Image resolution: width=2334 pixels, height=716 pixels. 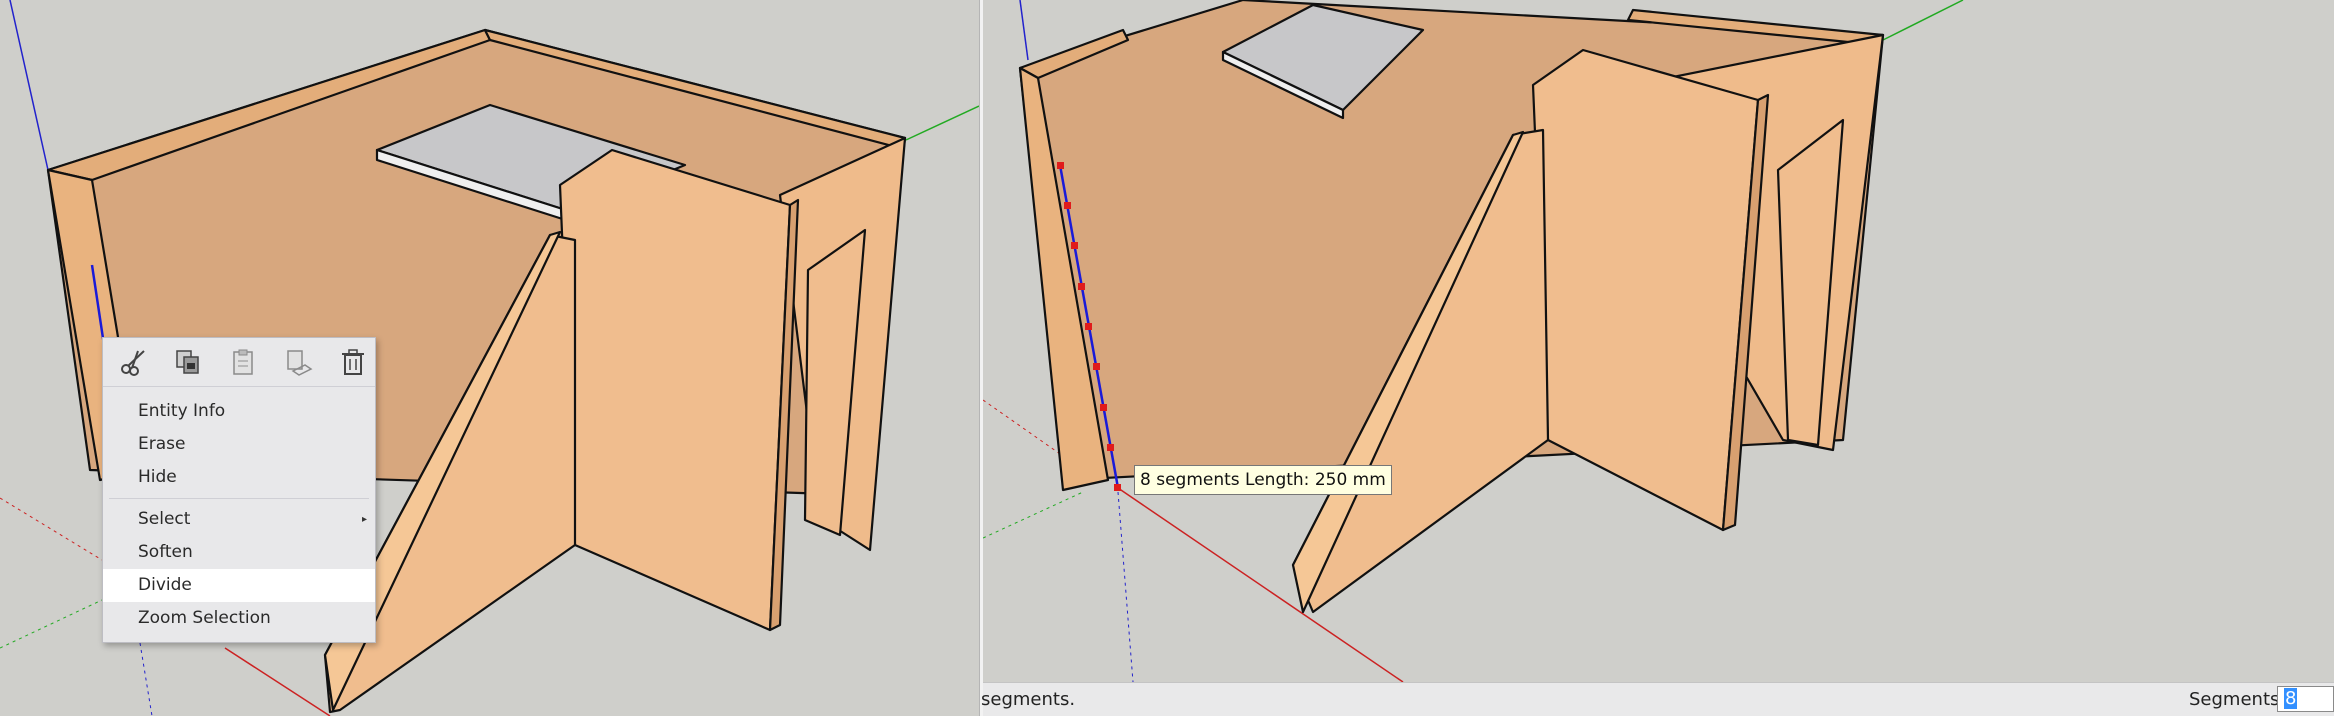 What do you see at coordinates (2234, 699) in the screenshot?
I see `vcb-label: Segments` at bounding box center [2234, 699].